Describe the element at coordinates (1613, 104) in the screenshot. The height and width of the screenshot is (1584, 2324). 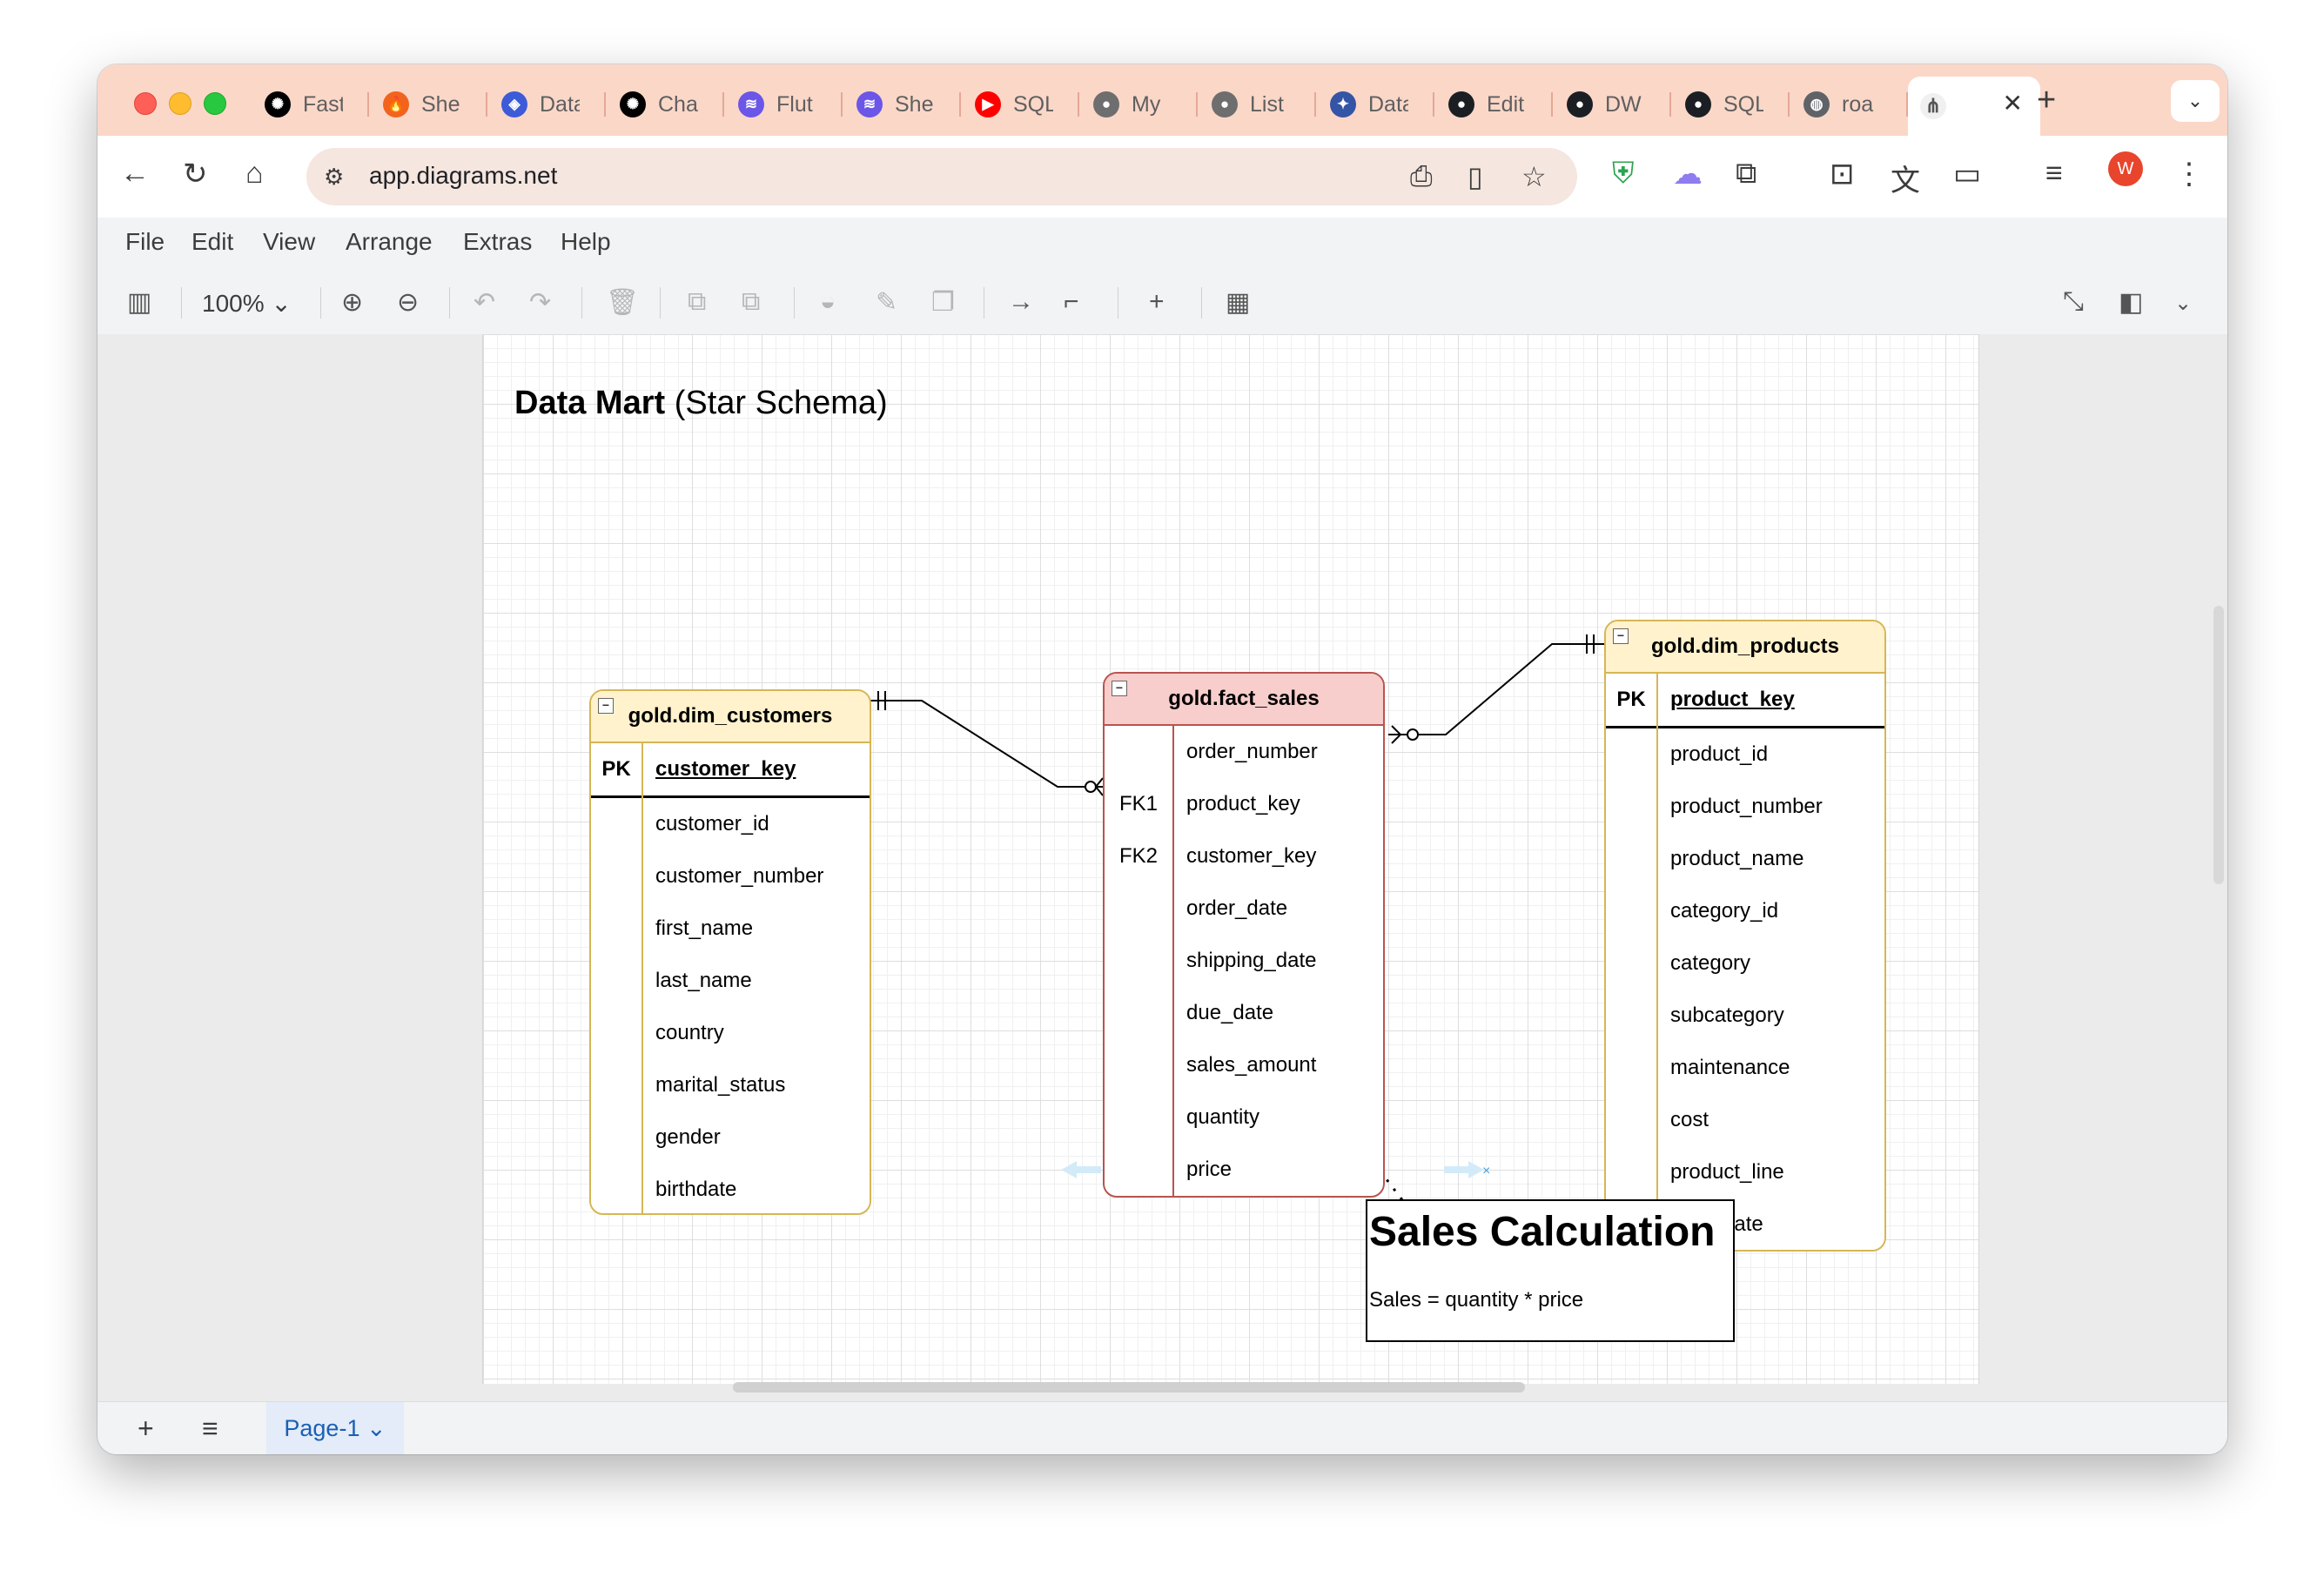
I see `browser-tab: ● DW` at that location.